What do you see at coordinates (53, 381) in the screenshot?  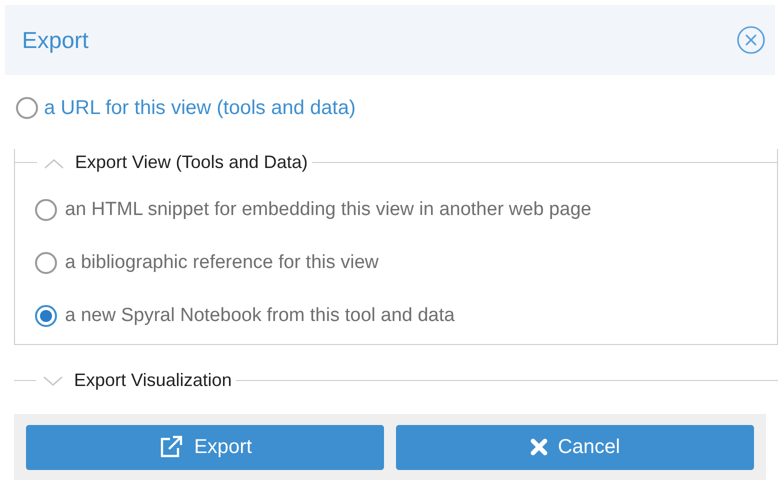 I see `expand-chevron-icon` at bounding box center [53, 381].